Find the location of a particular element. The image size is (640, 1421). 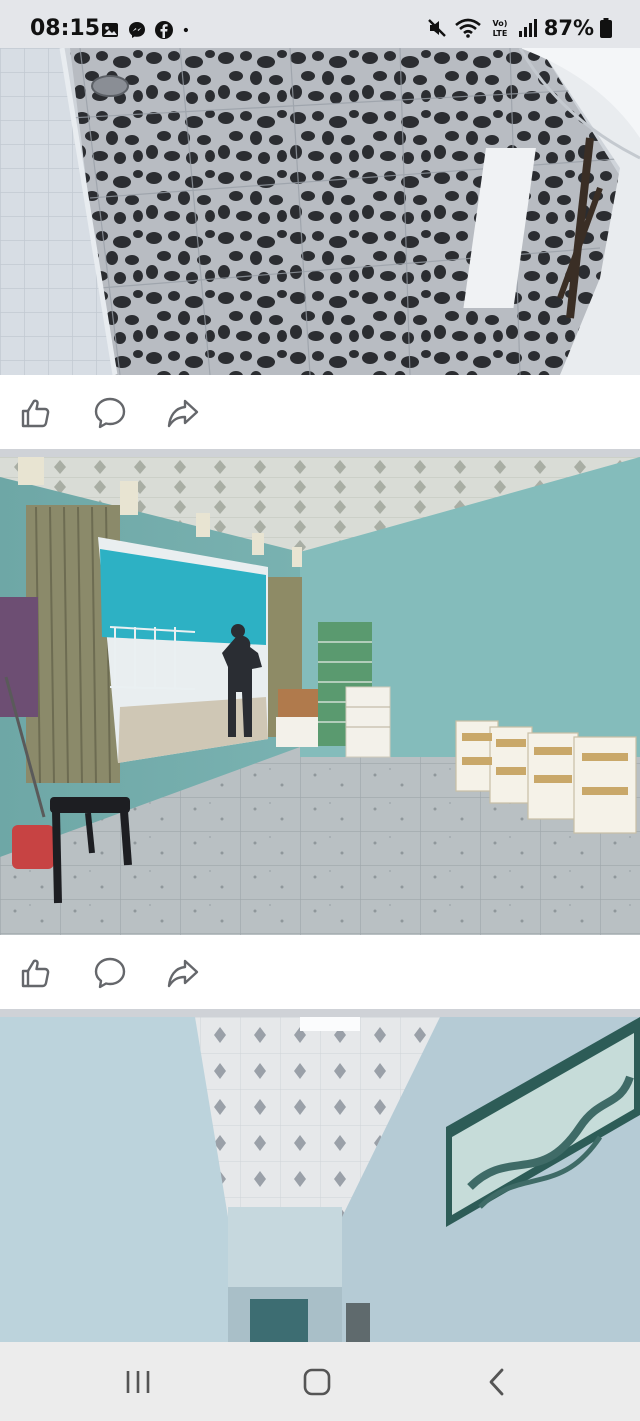

signal-icon is located at coordinates (527, 28).